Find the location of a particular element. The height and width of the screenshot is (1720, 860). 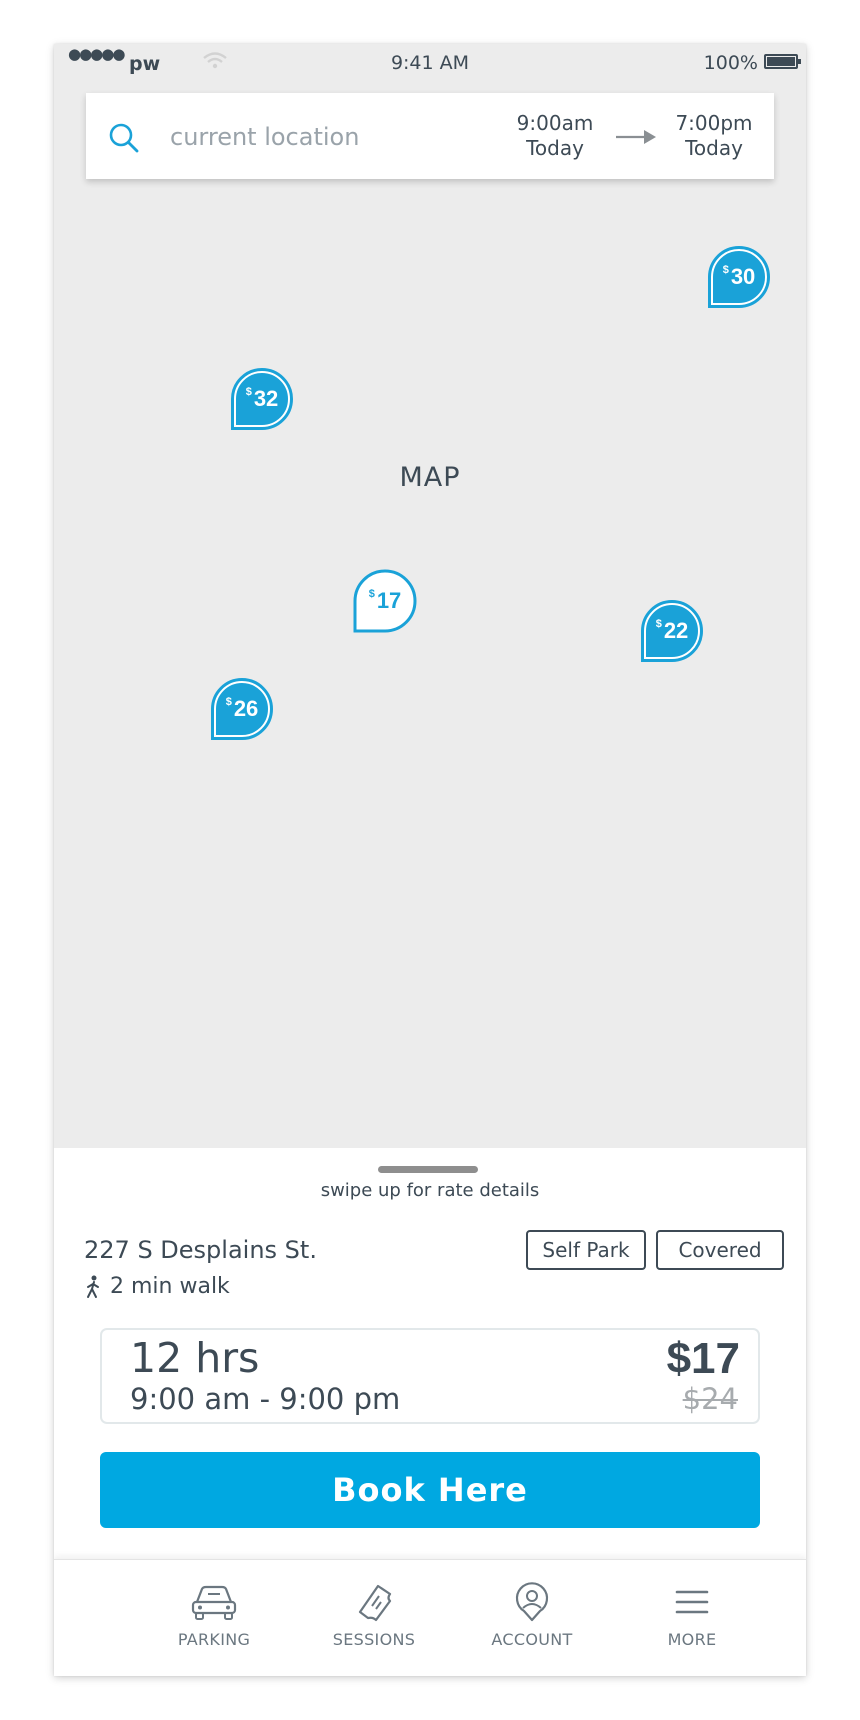

tab-sessions: SESSIONS is located at coordinates (374, 1622).